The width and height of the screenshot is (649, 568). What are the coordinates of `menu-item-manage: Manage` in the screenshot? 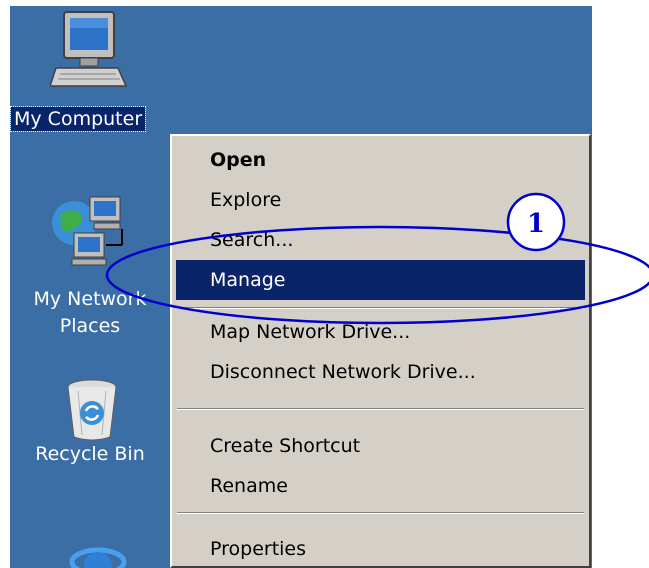 It's located at (380, 280).